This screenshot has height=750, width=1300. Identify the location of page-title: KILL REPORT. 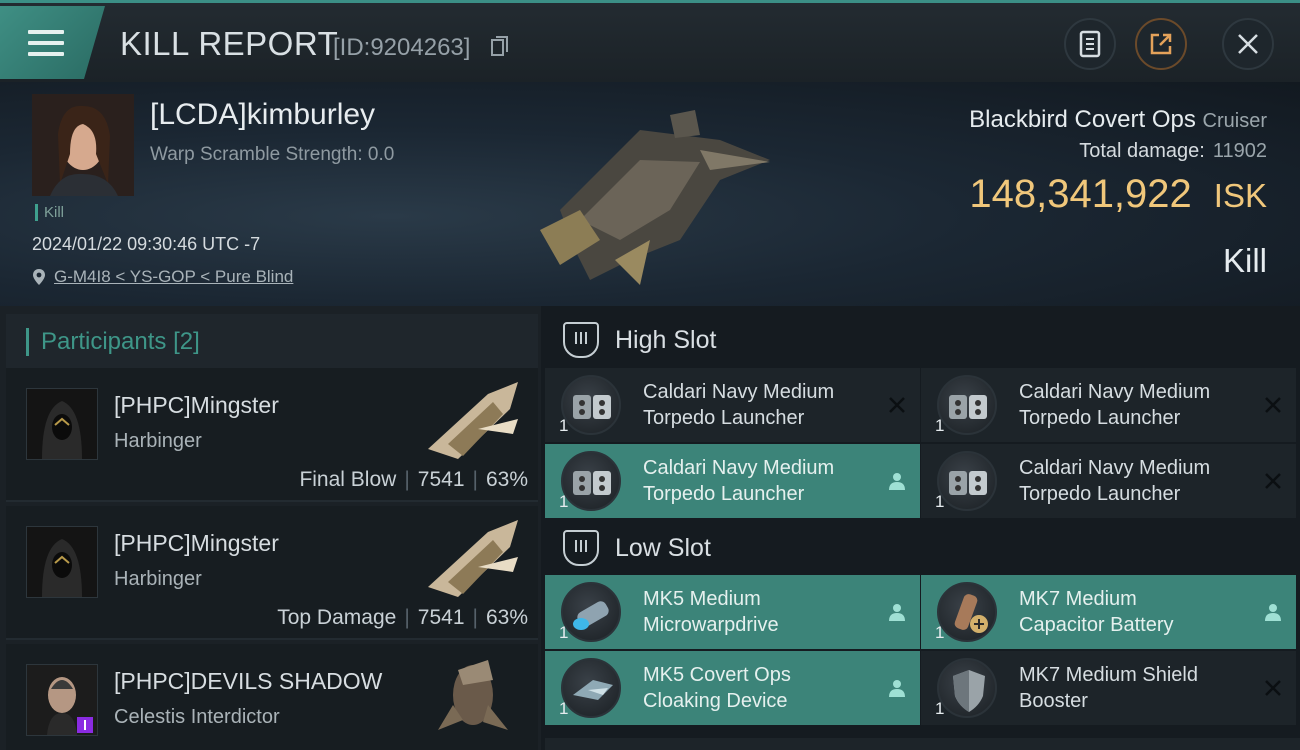
(229, 43).